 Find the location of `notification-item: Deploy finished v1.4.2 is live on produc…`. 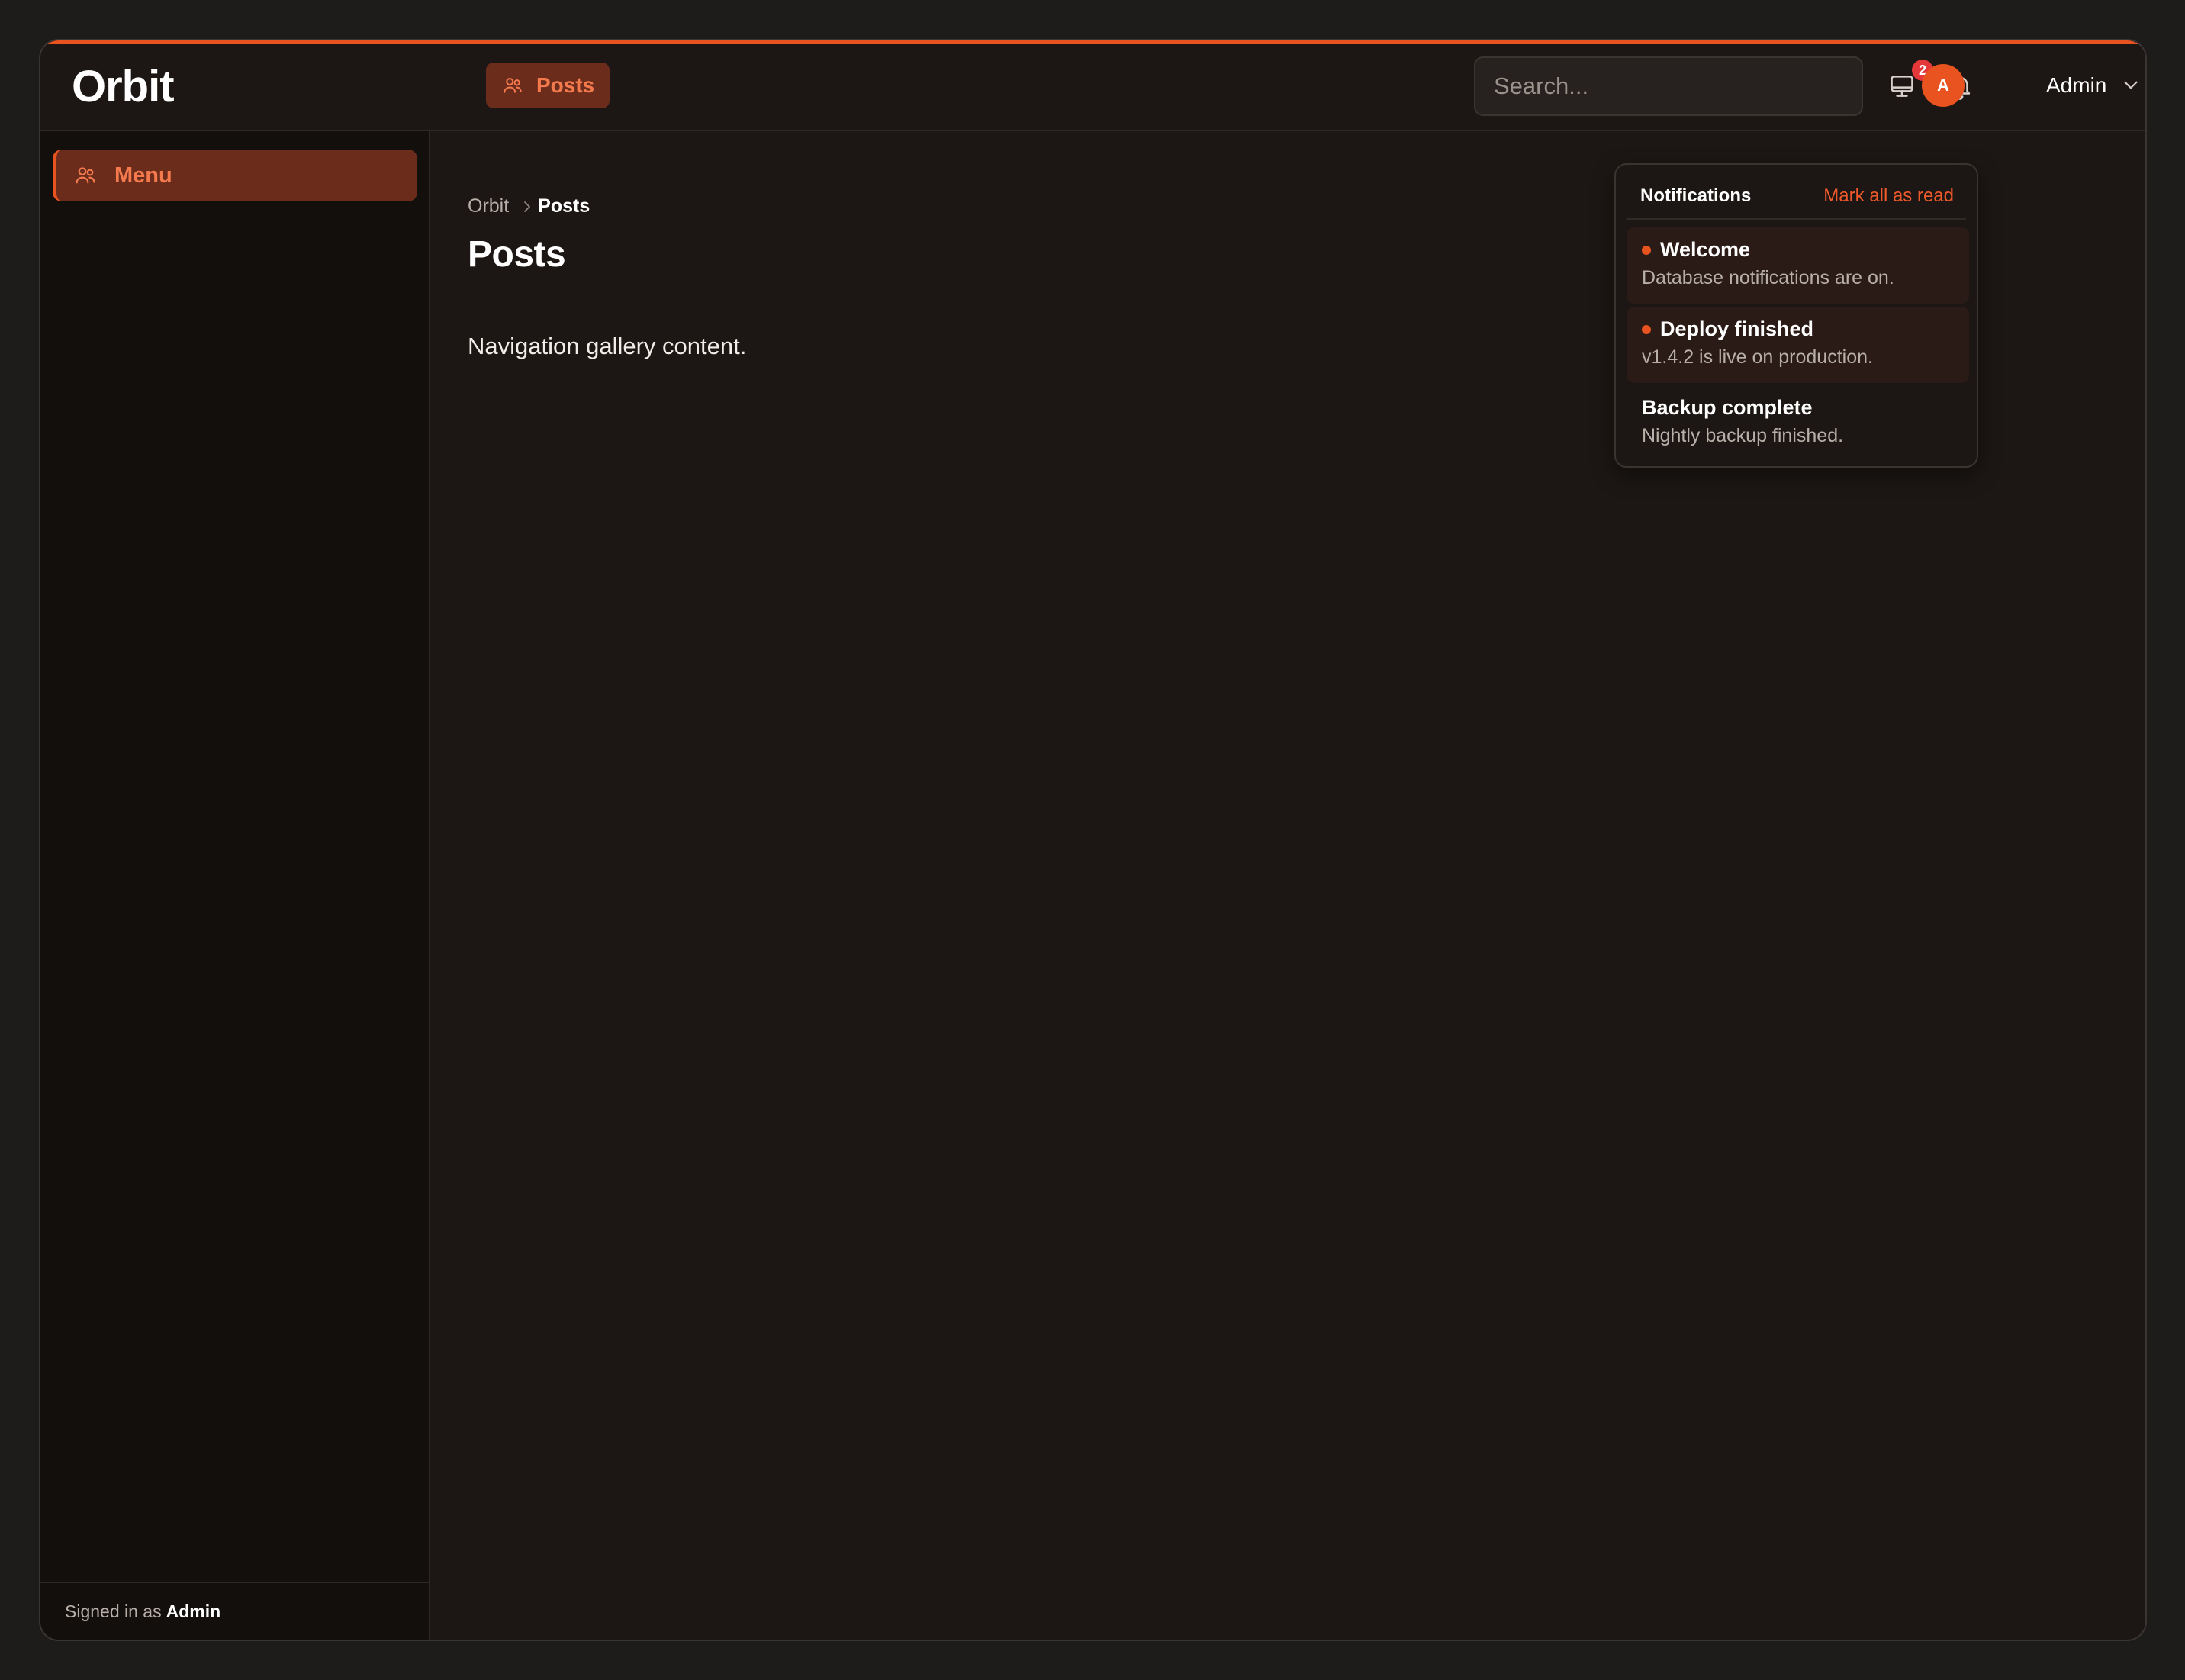

notification-item: Deploy finished v1.4.2 is live on produc… is located at coordinates (1798, 345).